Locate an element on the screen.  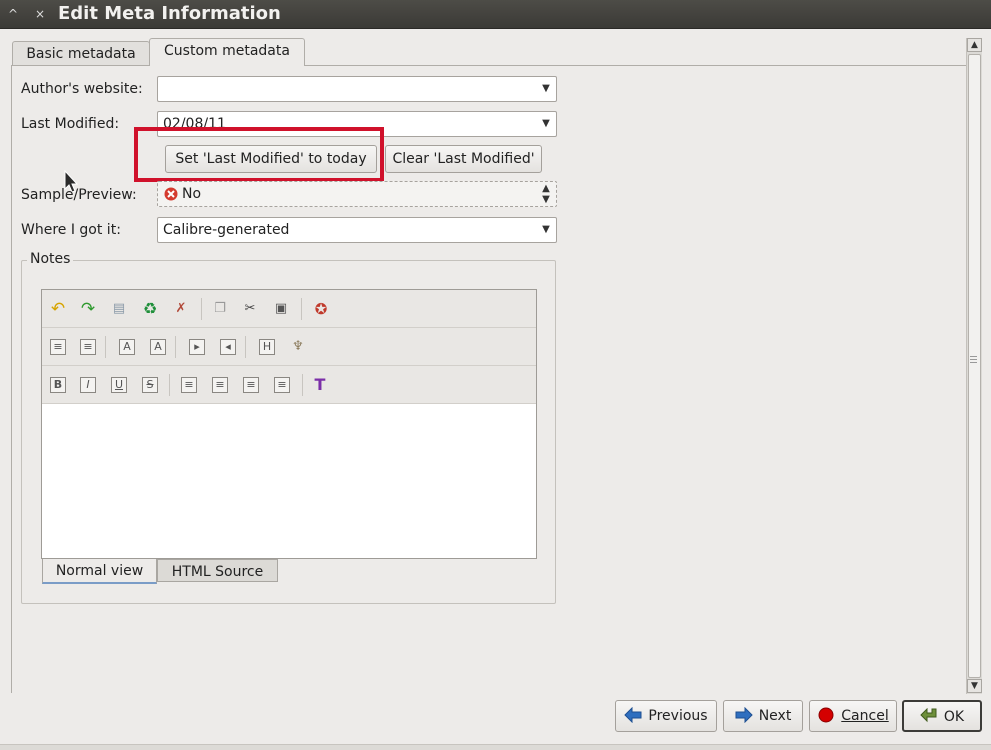
paste-icon: ▣ is located at coordinates (281, 309).